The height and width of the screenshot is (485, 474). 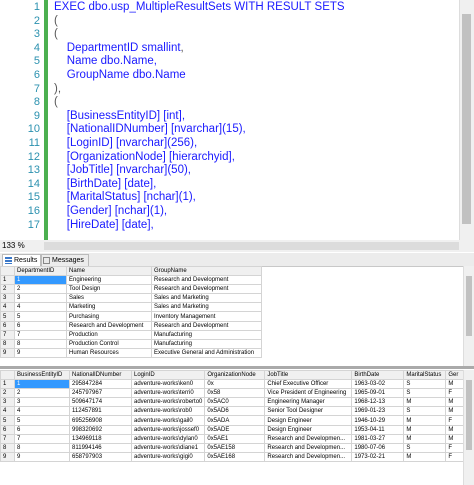 What do you see at coordinates (40, 271) in the screenshot?
I see `column-header: DepartmentID` at bounding box center [40, 271].